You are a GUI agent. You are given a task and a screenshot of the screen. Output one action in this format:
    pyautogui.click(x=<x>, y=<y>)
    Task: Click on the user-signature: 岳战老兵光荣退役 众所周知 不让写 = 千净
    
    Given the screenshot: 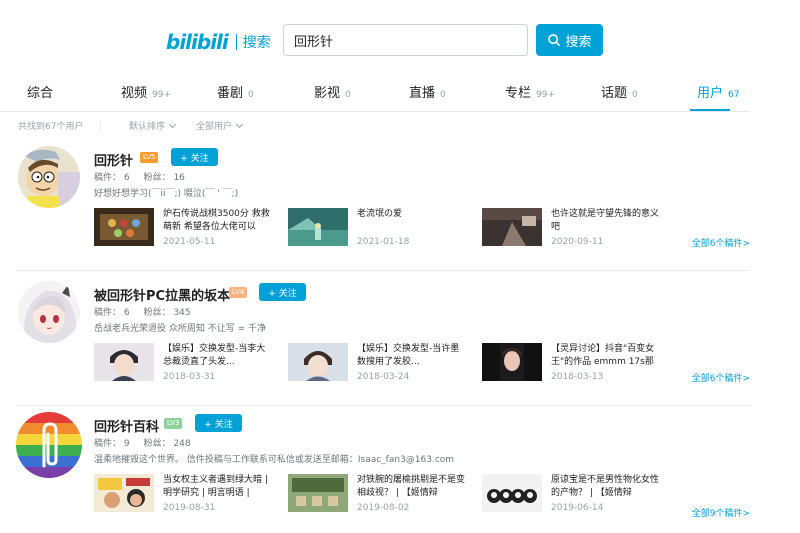 What is the action you would take?
    pyautogui.click(x=180, y=329)
    